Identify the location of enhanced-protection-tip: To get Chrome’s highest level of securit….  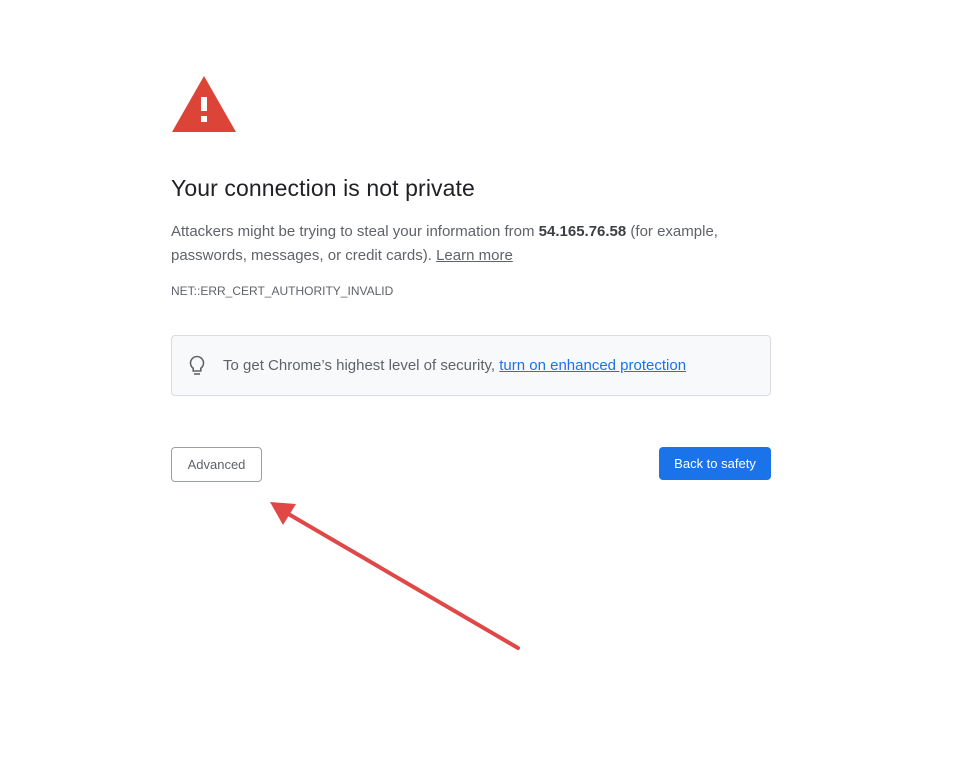
(471, 365).